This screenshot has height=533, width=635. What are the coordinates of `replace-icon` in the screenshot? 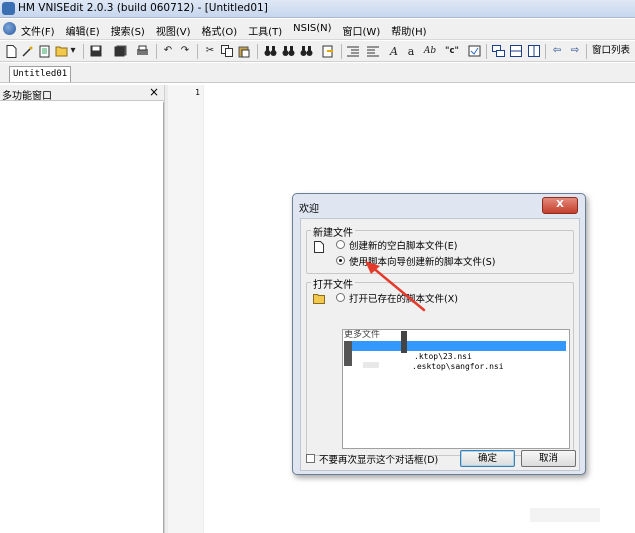 It's located at (306, 51).